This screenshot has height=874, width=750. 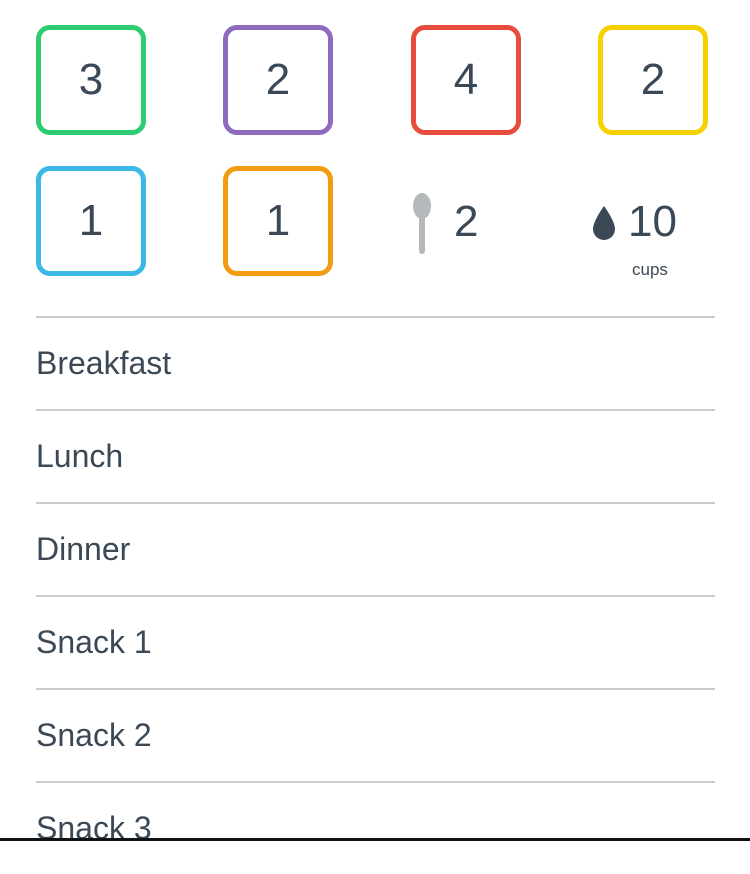 I want to click on meal-label: Dinner, so click(x=83, y=549).